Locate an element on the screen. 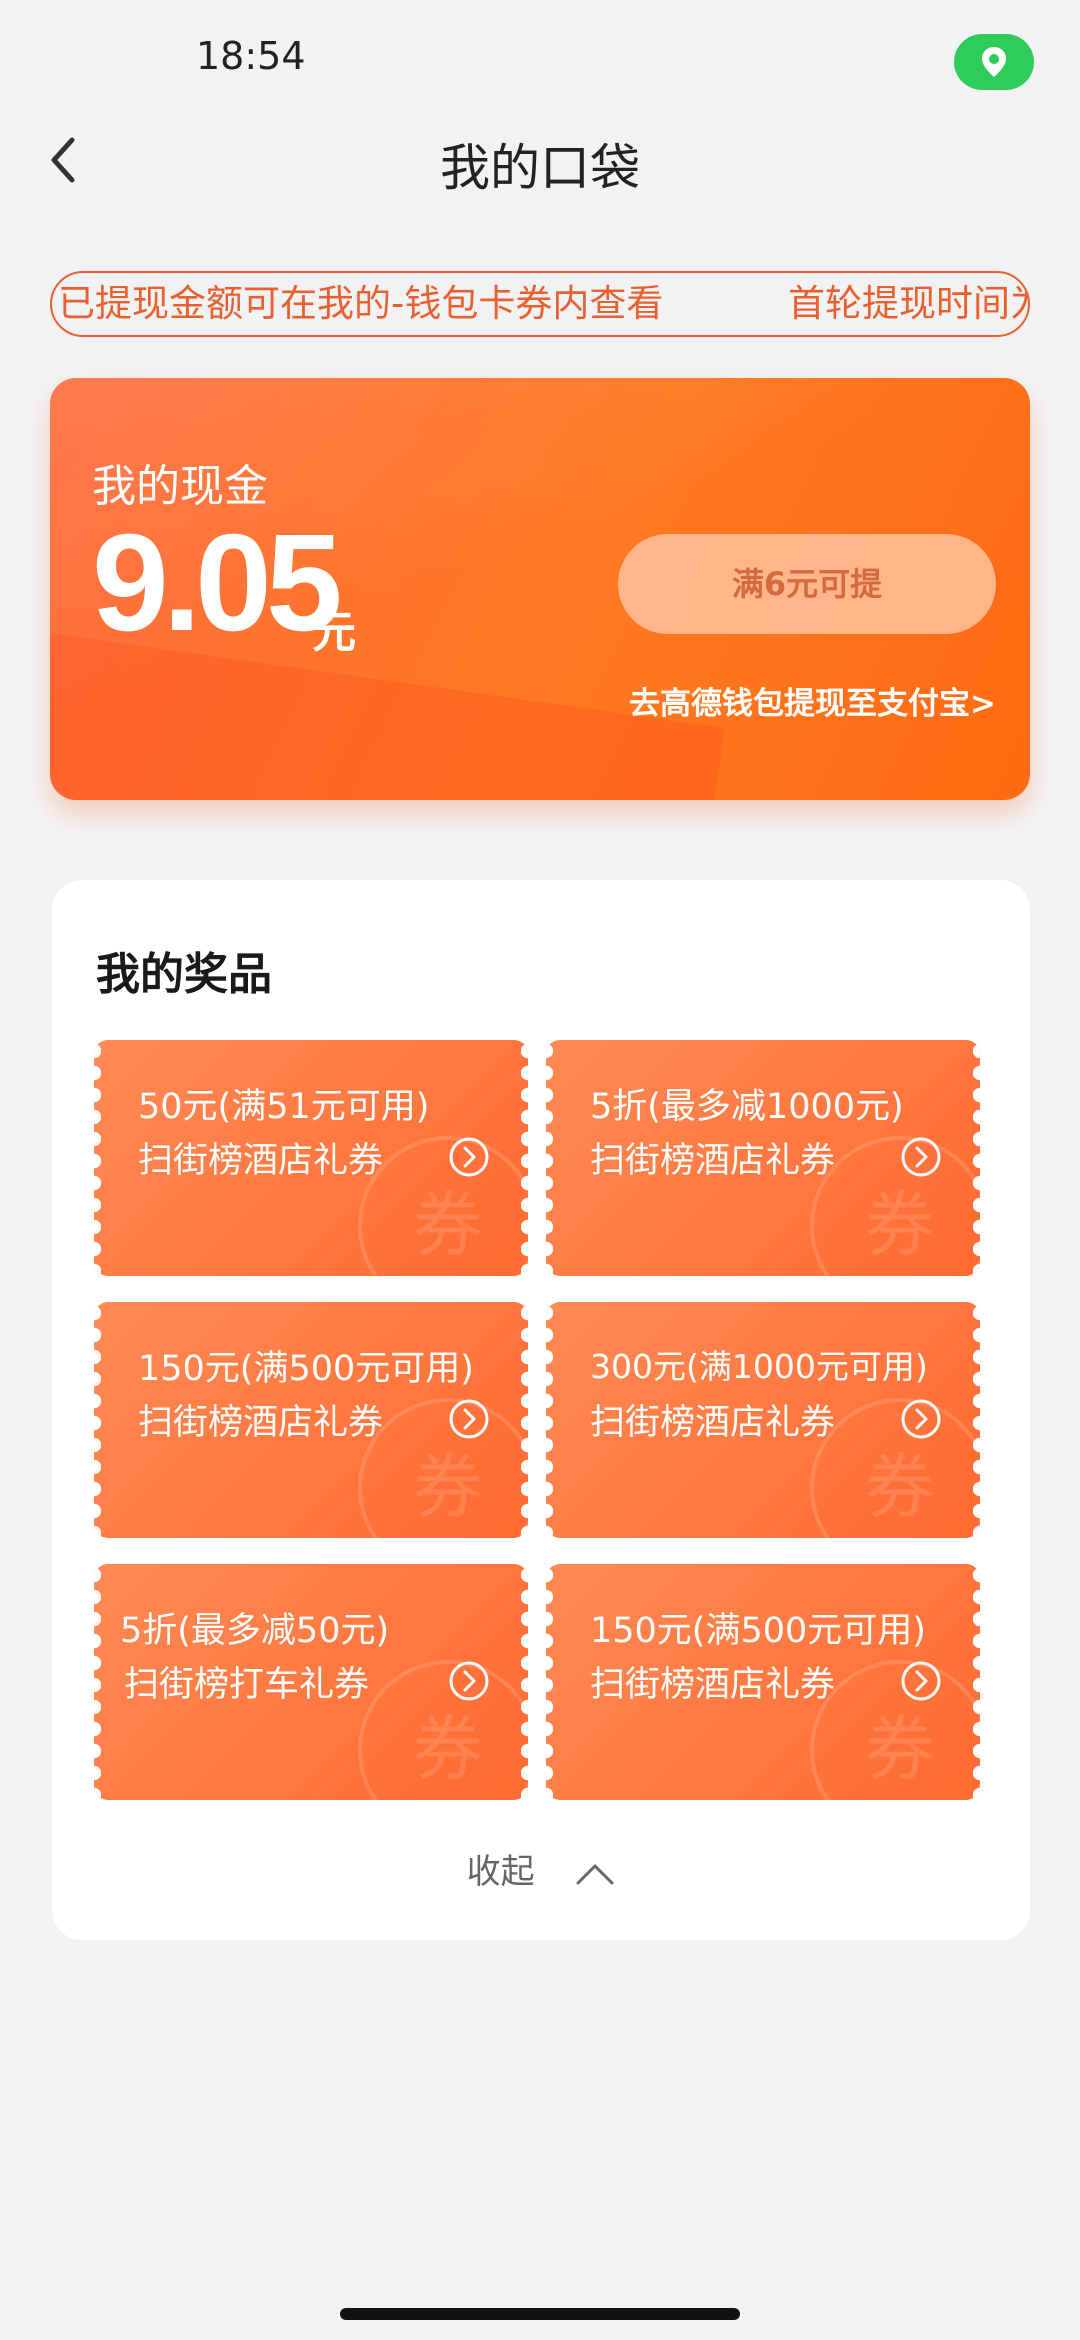 The height and width of the screenshot is (2340, 1080). coupon-value: 5折(最多减1000元) is located at coordinates (747, 1107).